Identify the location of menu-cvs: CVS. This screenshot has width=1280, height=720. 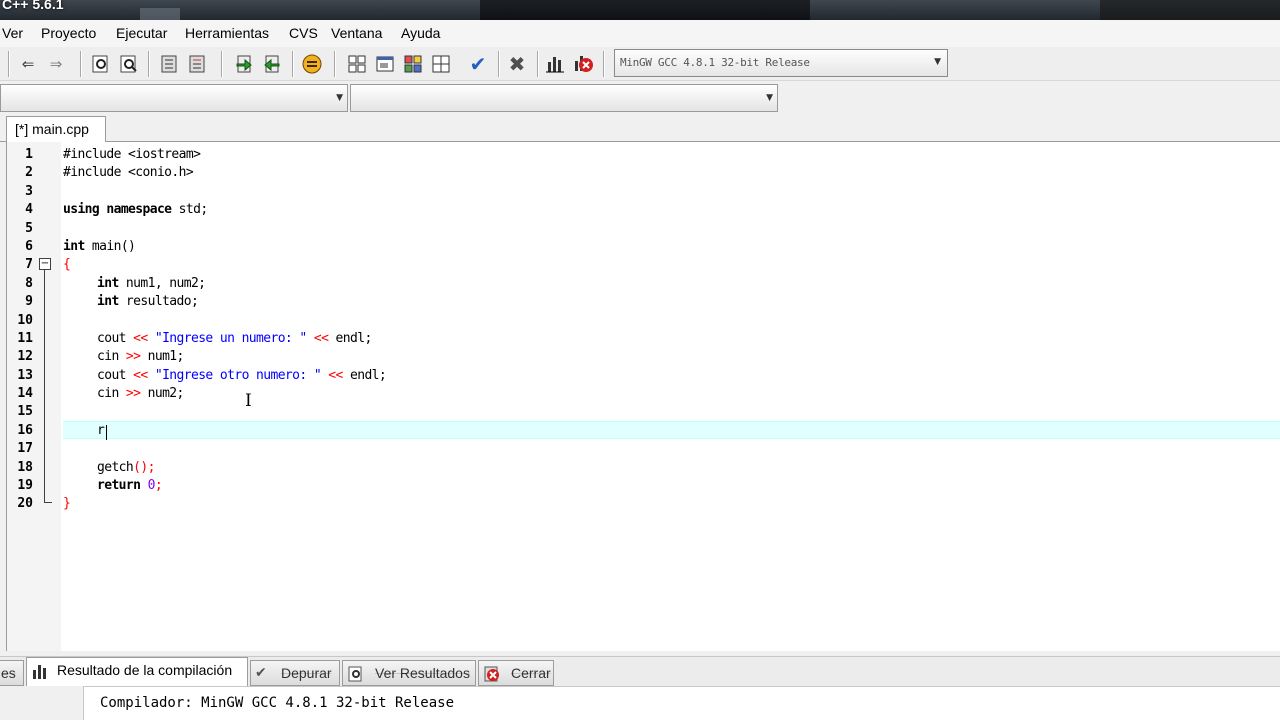
(303, 33).